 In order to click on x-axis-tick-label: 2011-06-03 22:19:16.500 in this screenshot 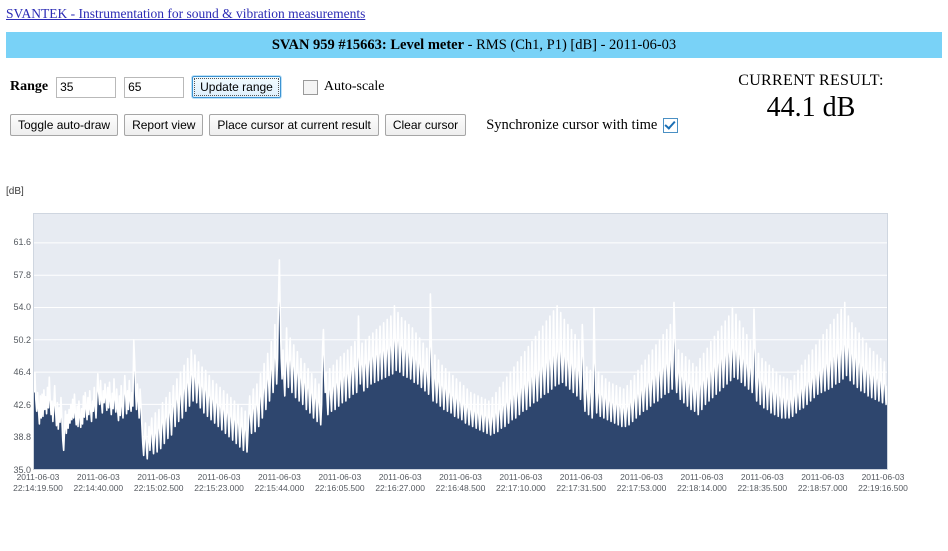, I will do `click(883, 483)`.